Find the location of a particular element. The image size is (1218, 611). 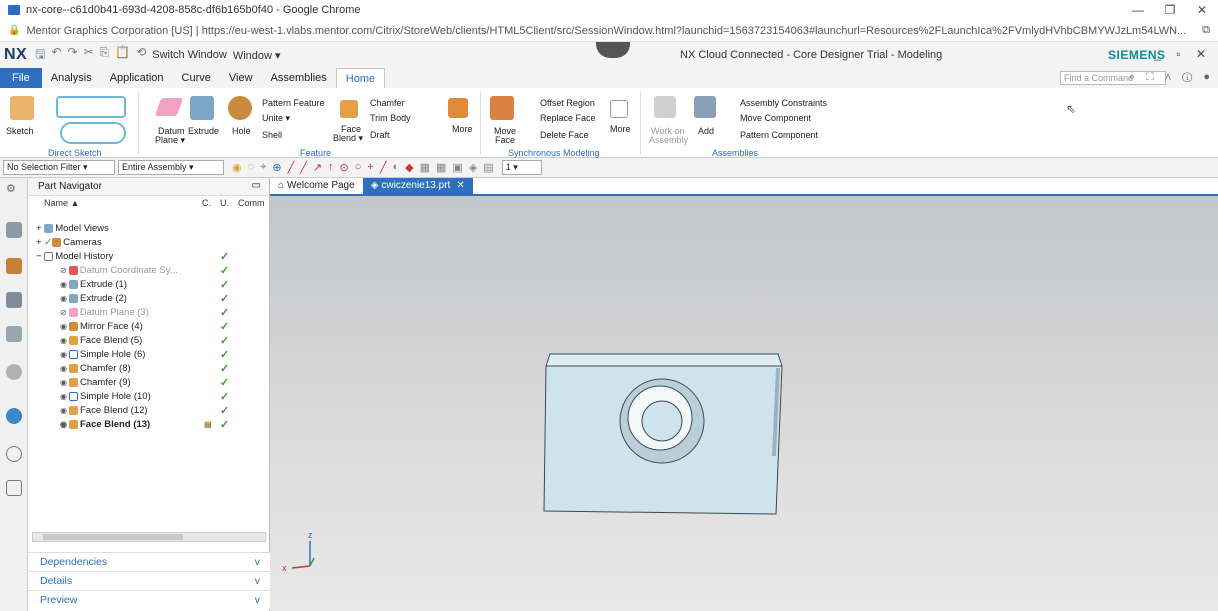

col-u: U. is located at coordinates (224, 203).